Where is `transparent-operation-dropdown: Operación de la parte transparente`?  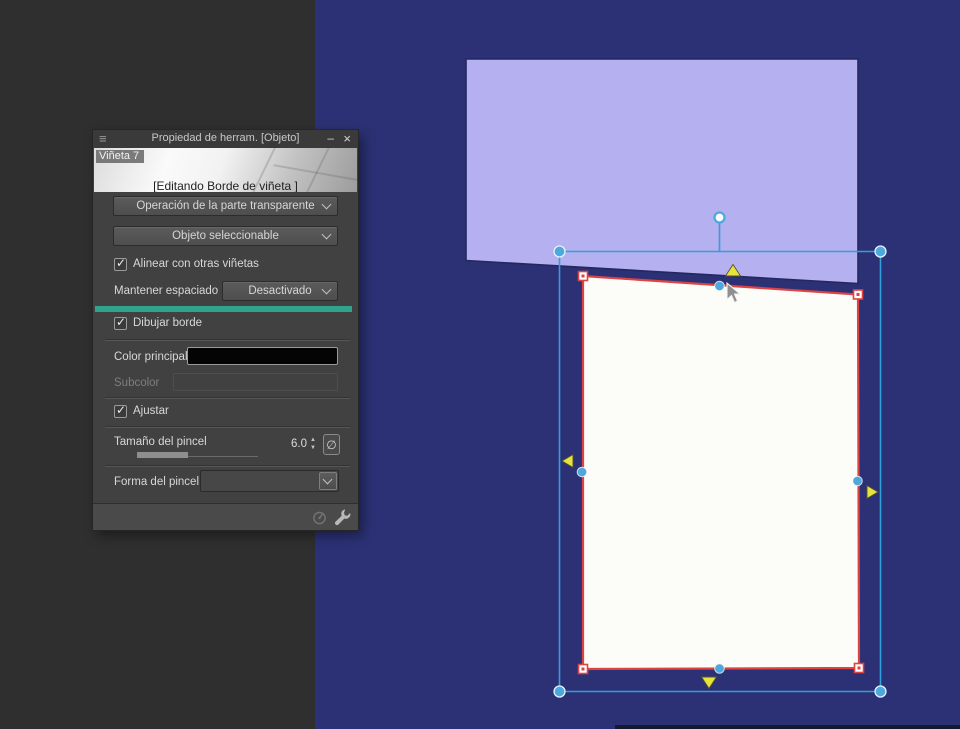
transparent-operation-dropdown: Operación de la parte transparente is located at coordinates (225, 206).